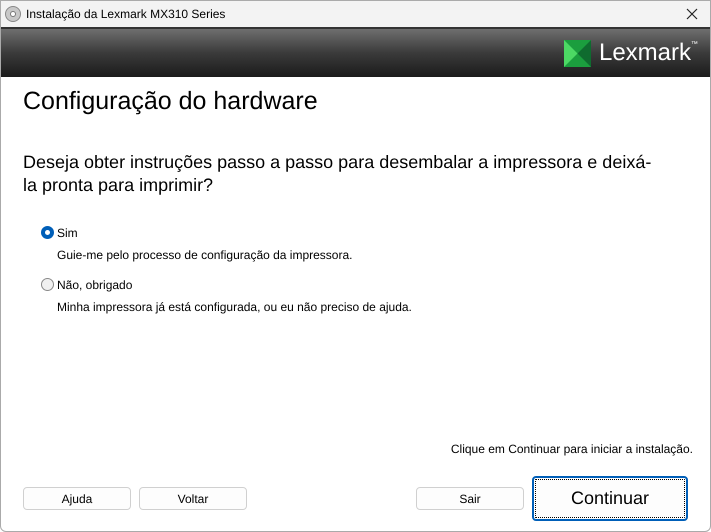  I want to click on window-title: Instalação da Lexmark MX310 Series, so click(126, 14).